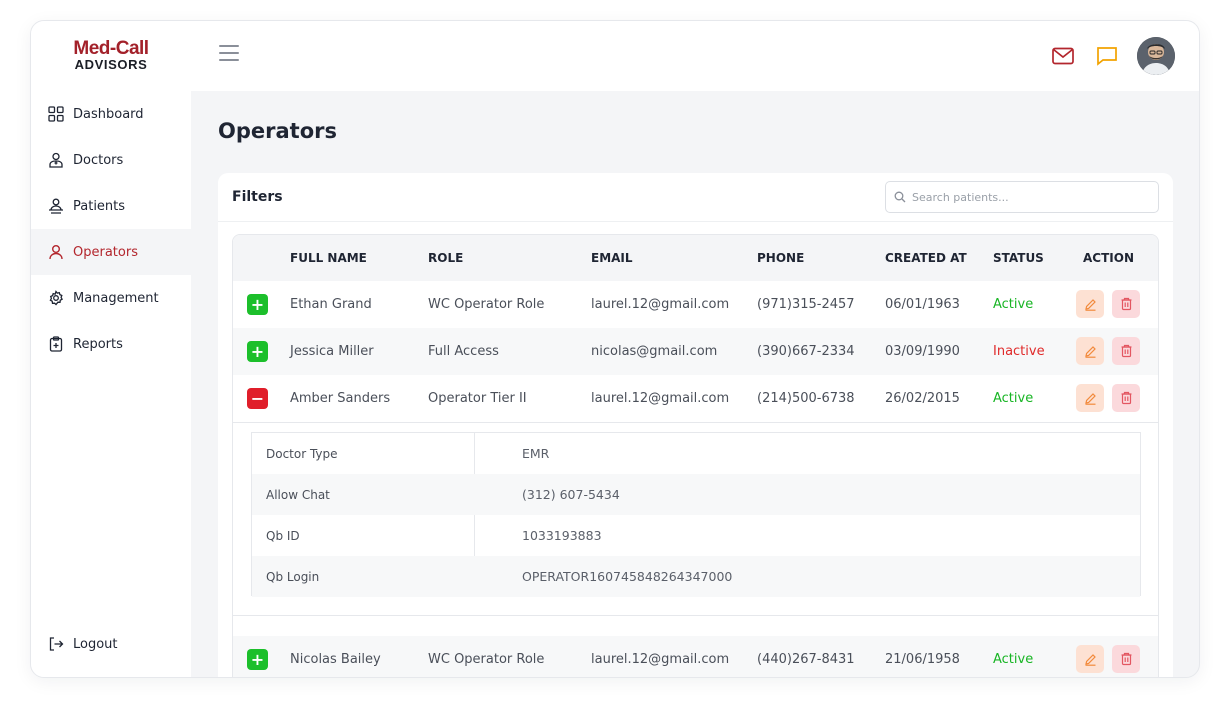  I want to click on sidebar-item-label: Management, so click(116, 298).